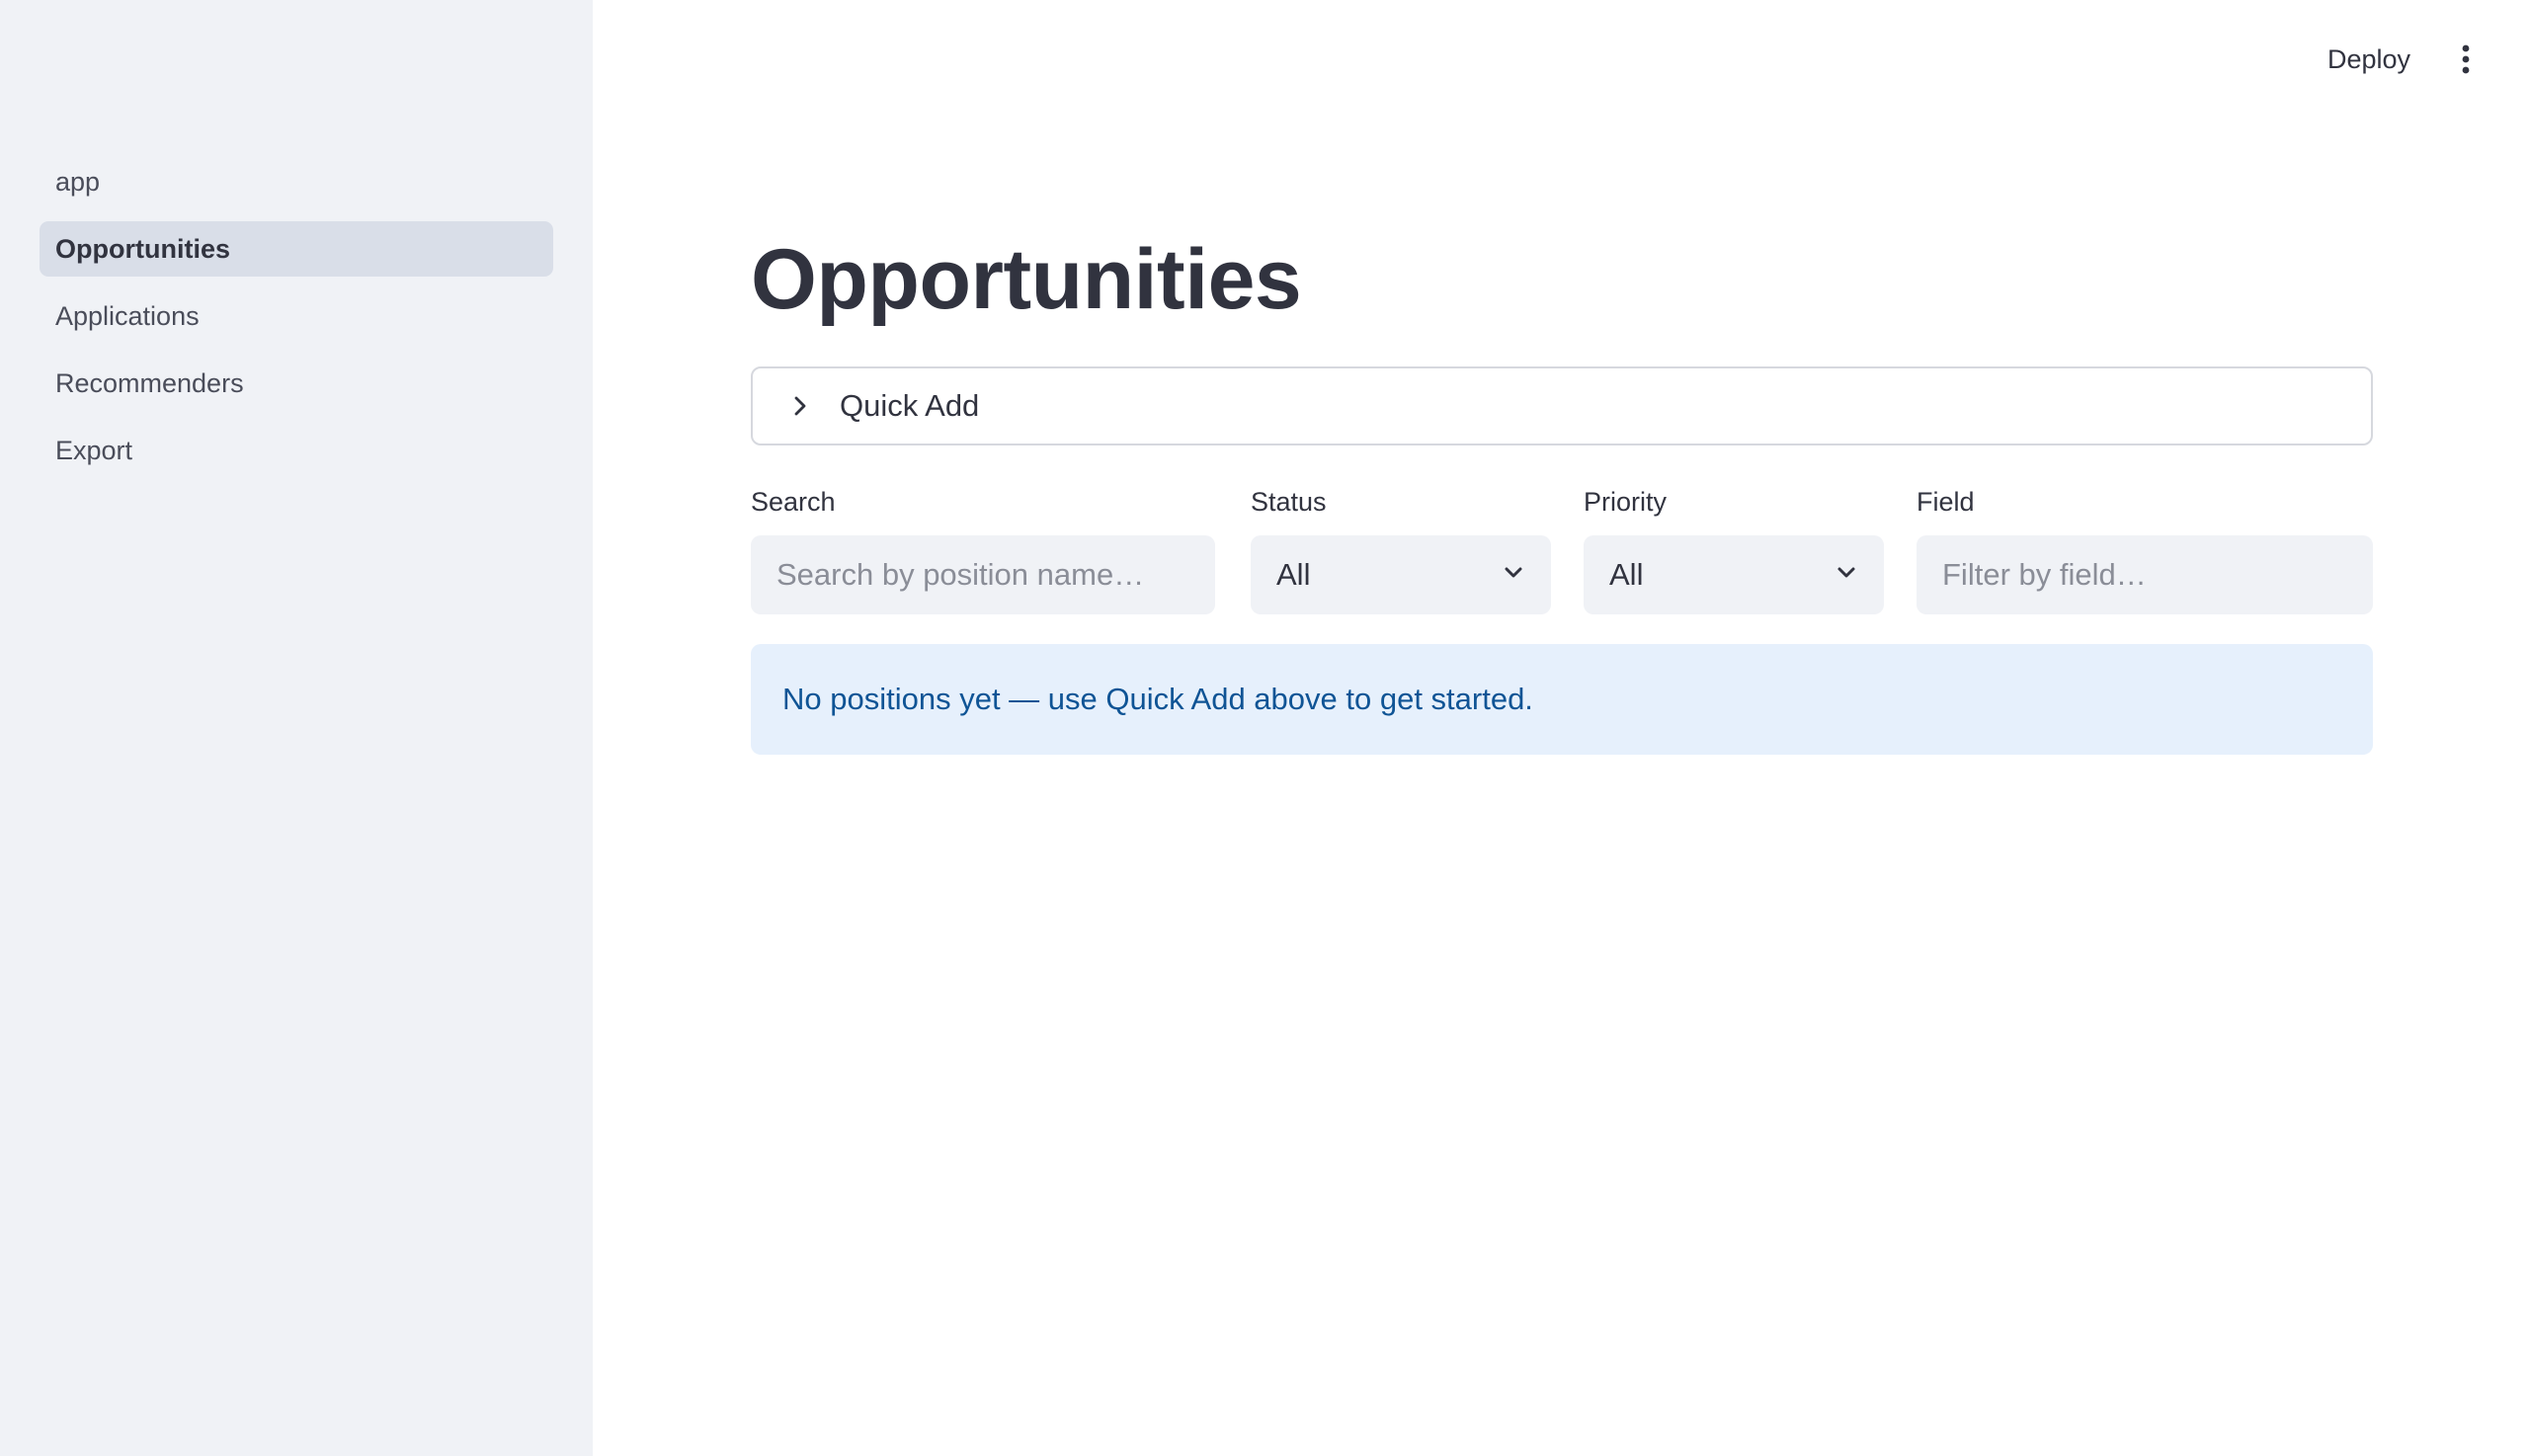  I want to click on search-input, so click(982, 575).